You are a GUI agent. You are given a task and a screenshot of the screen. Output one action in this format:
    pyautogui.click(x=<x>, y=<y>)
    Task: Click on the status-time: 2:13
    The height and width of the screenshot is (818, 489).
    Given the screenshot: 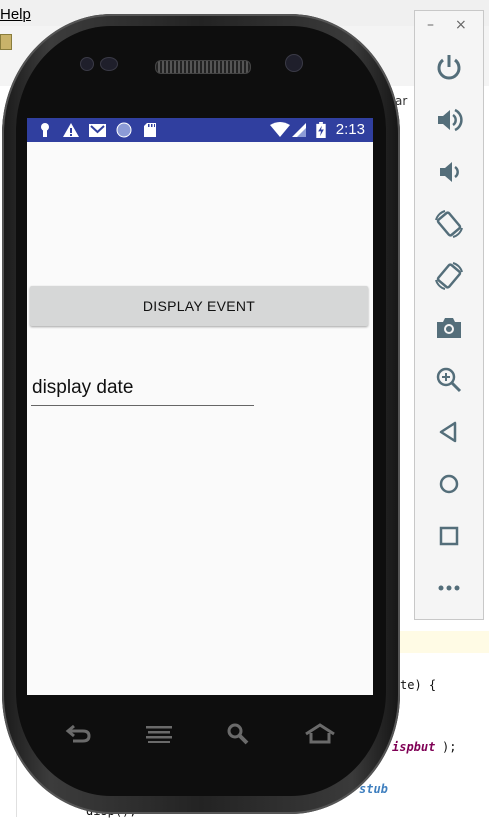 What is the action you would take?
    pyautogui.click(x=350, y=129)
    